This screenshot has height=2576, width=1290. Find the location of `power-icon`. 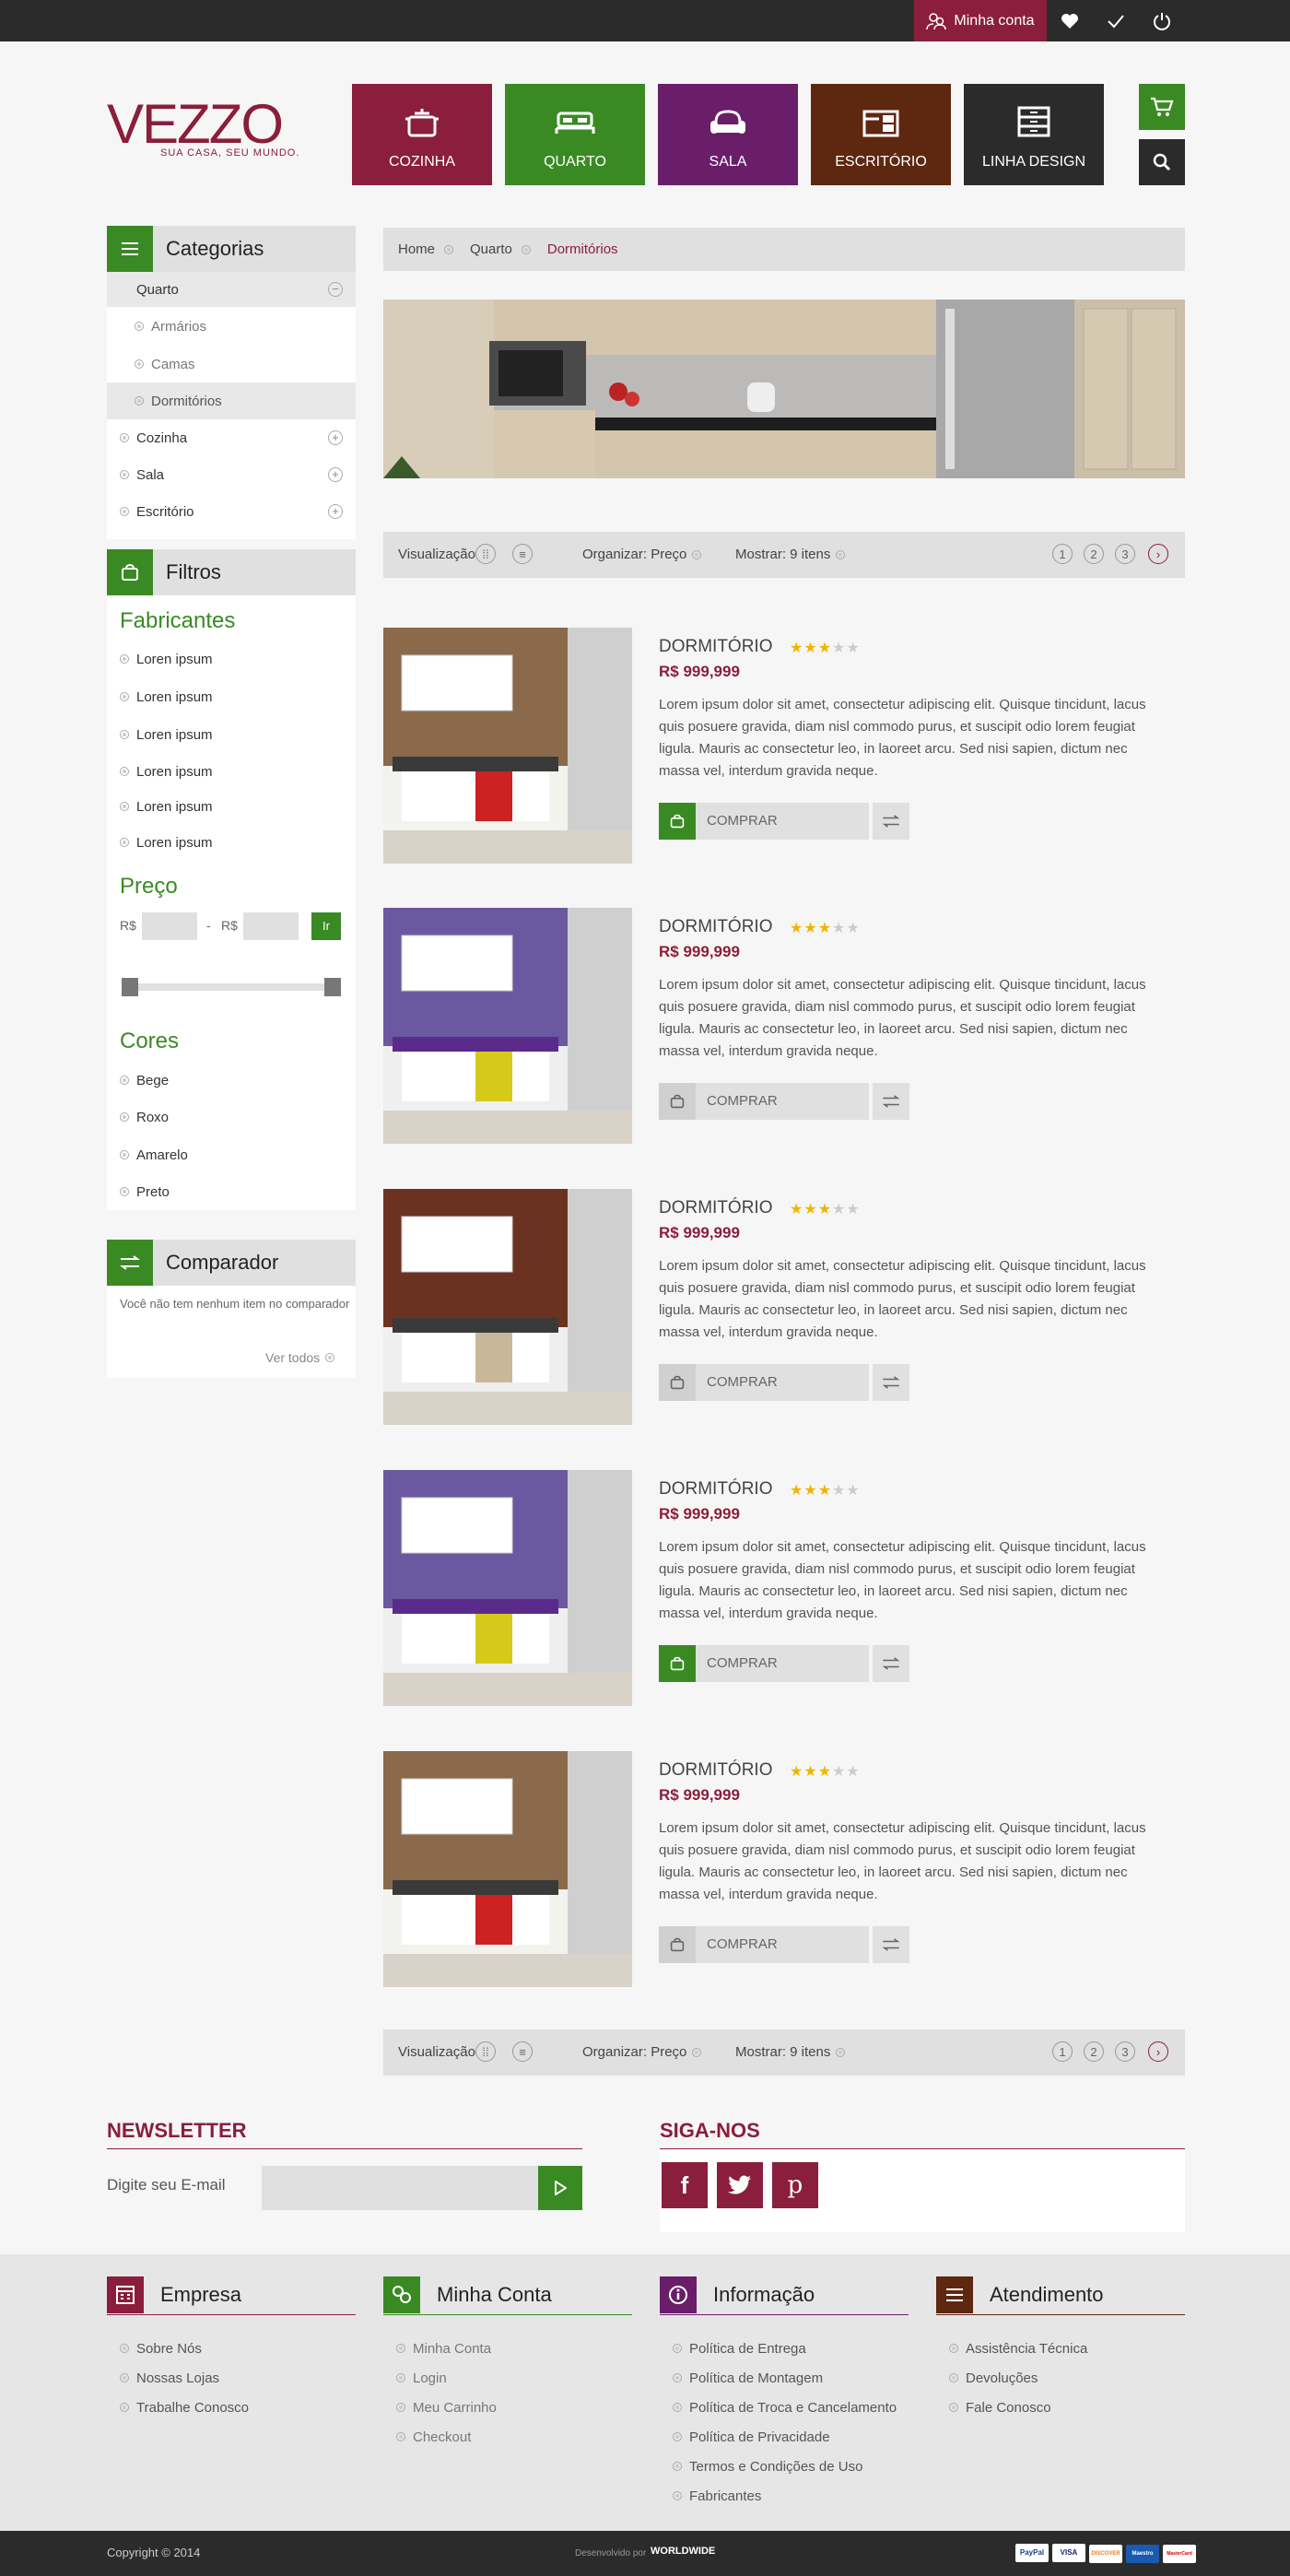

power-icon is located at coordinates (1162, 20).